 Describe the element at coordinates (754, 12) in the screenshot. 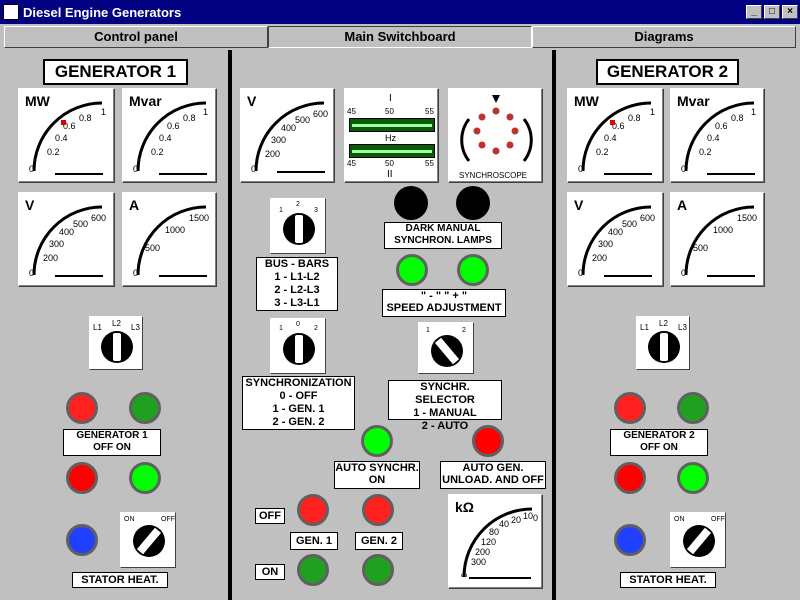

I see `minimize-button: _` at that location.